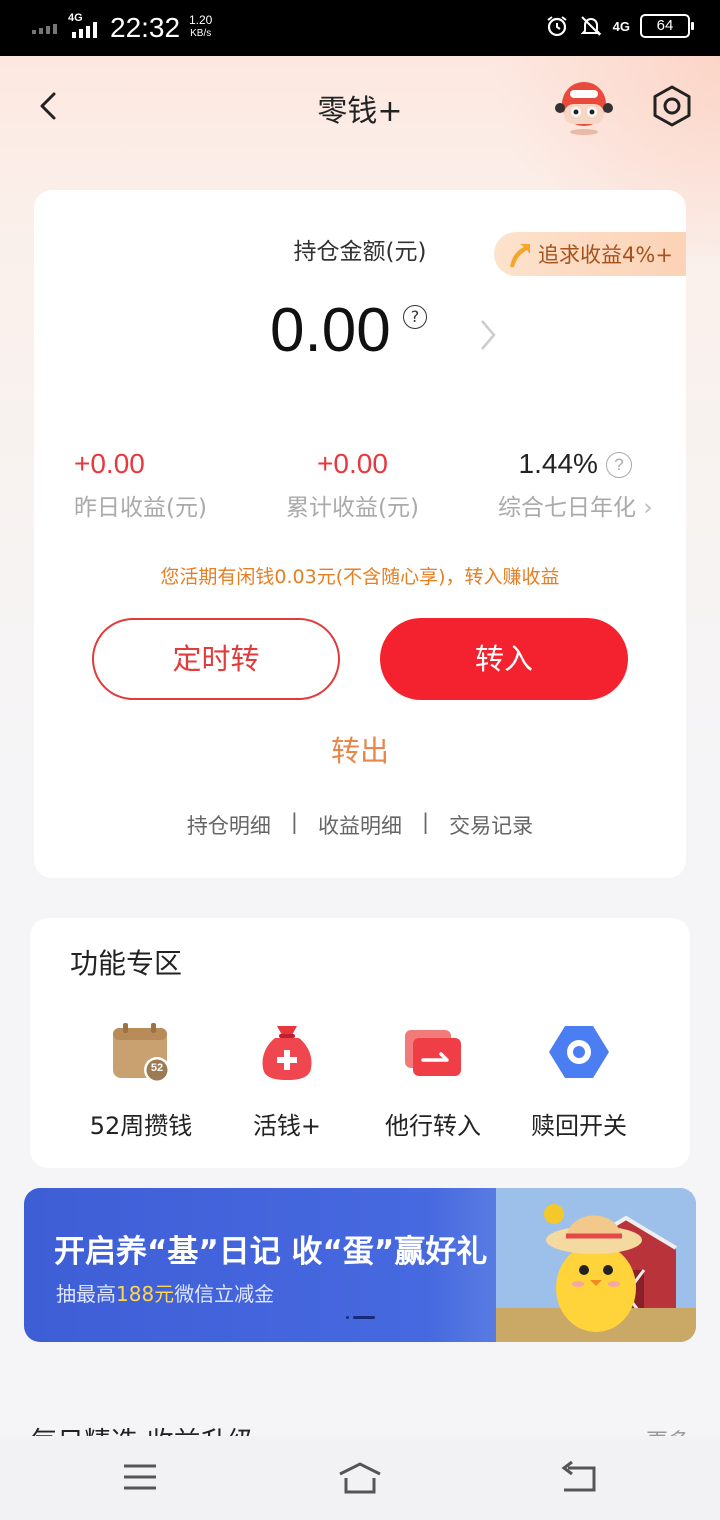  I want to click on home-icon, so click(360, 1478).